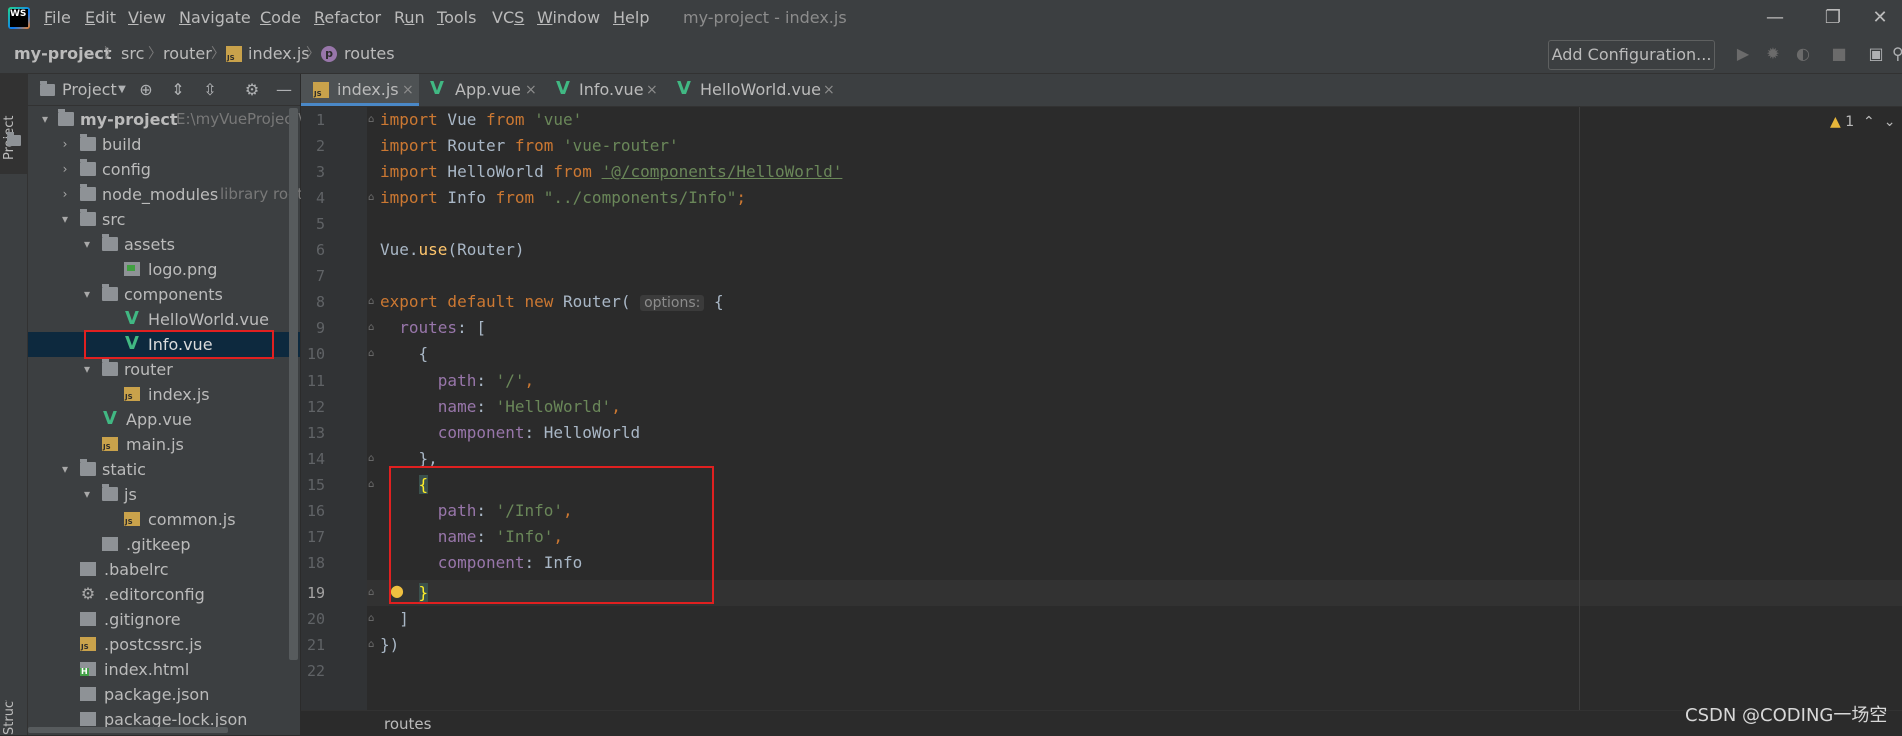 The width and height of the screenshot is (1902, 736). Describe the element at coordinates (164, 294) in the screenshot. I see `tree-item-components: ▾ components` at that location.